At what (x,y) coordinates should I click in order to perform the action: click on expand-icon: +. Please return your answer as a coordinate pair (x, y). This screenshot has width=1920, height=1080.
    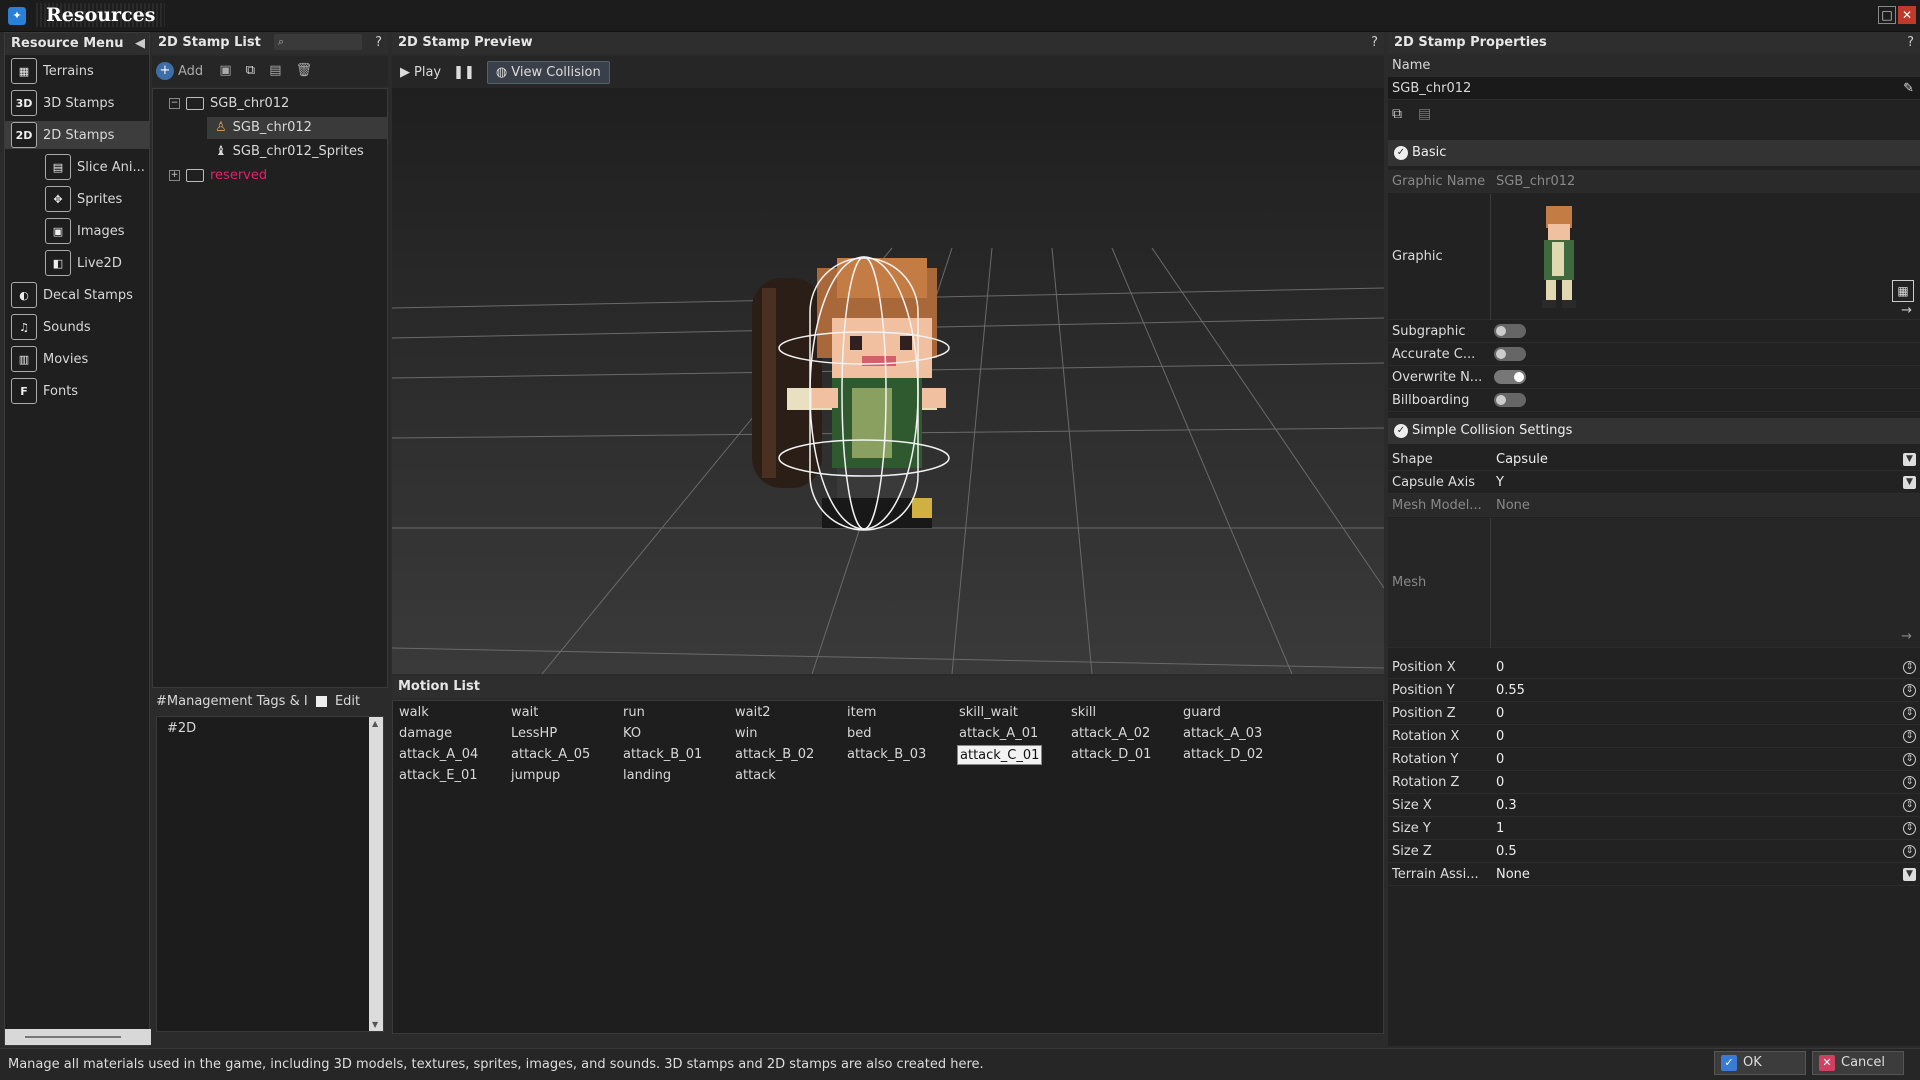
    Looking at the image, I should click on (174, 175).